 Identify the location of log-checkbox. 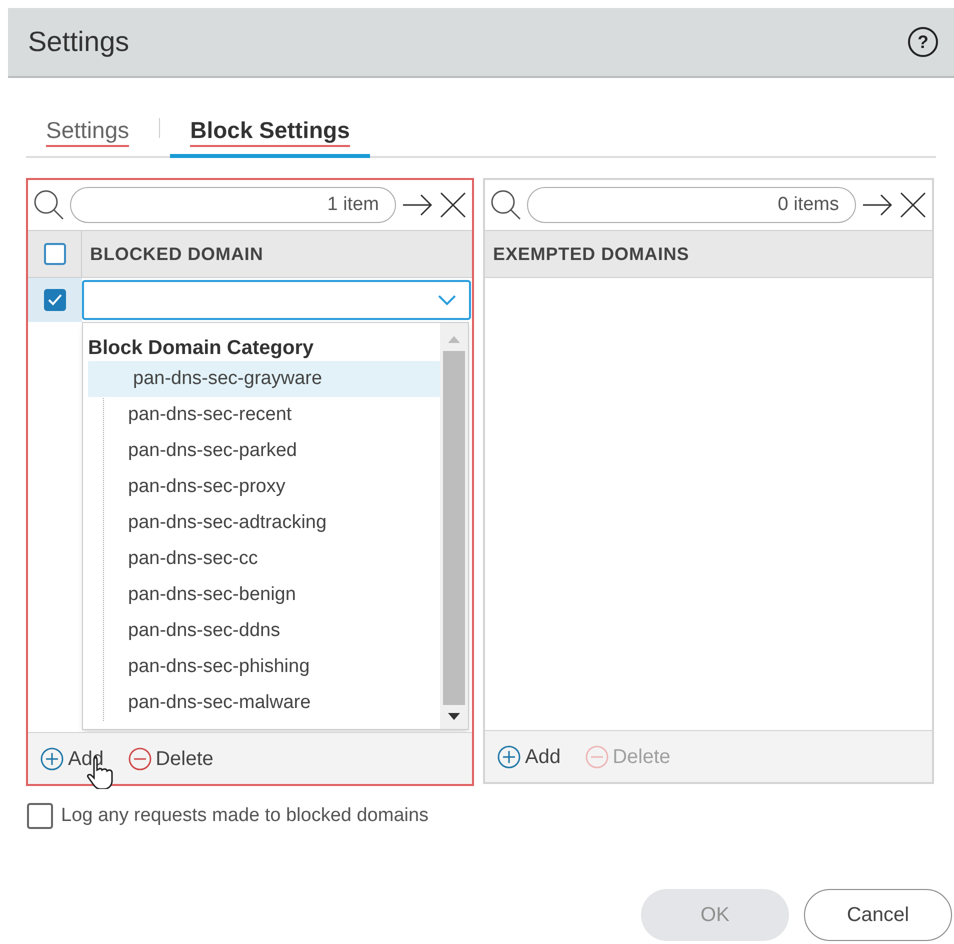
(40, 816).